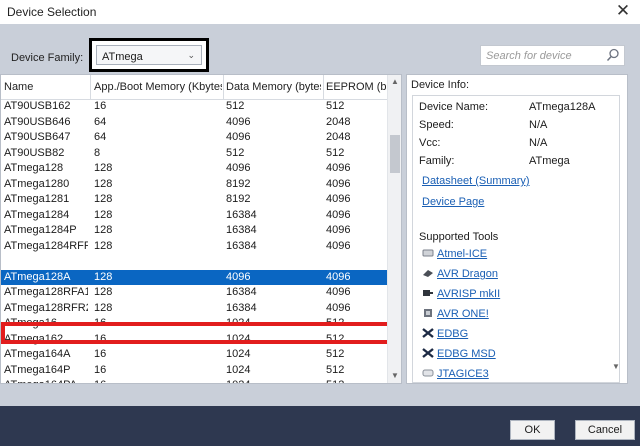 The height and width of the screenshot is (446, 640). I want to click on table-row: ATmega164P 16 1024 512, so click(194, 370).